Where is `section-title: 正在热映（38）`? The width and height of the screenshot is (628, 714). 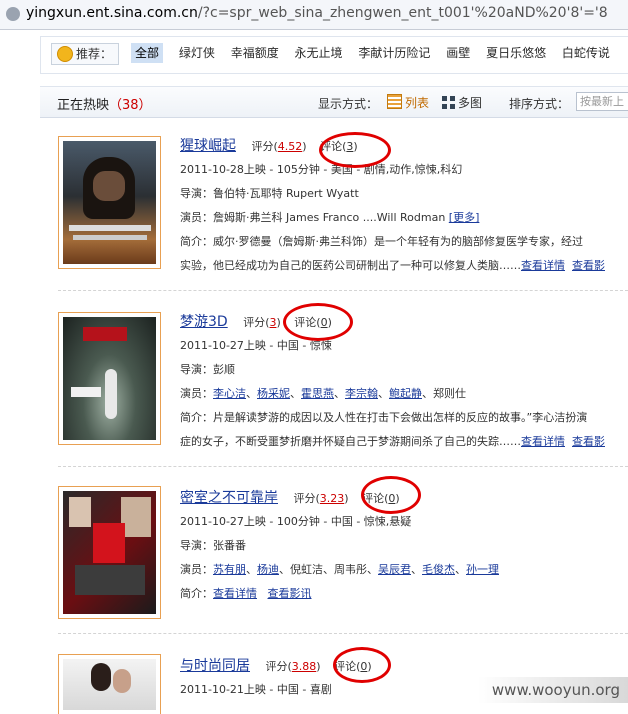
section-title: 正在热映（38） is located at coordinates (104, 103).